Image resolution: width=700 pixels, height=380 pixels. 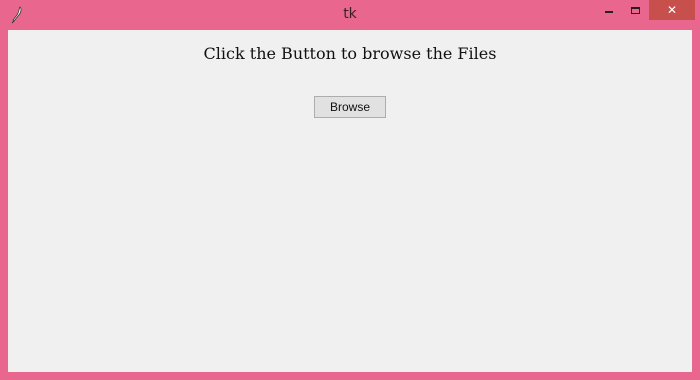 I want to click on minimize-icon, so click(x=609, y=12).